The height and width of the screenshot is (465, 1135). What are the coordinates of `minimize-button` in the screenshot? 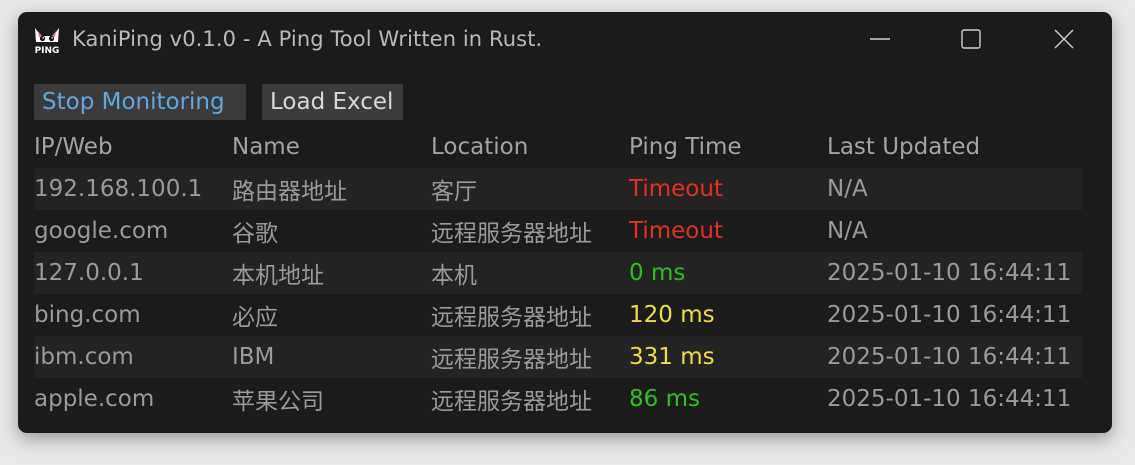 It's located at (880, 39).